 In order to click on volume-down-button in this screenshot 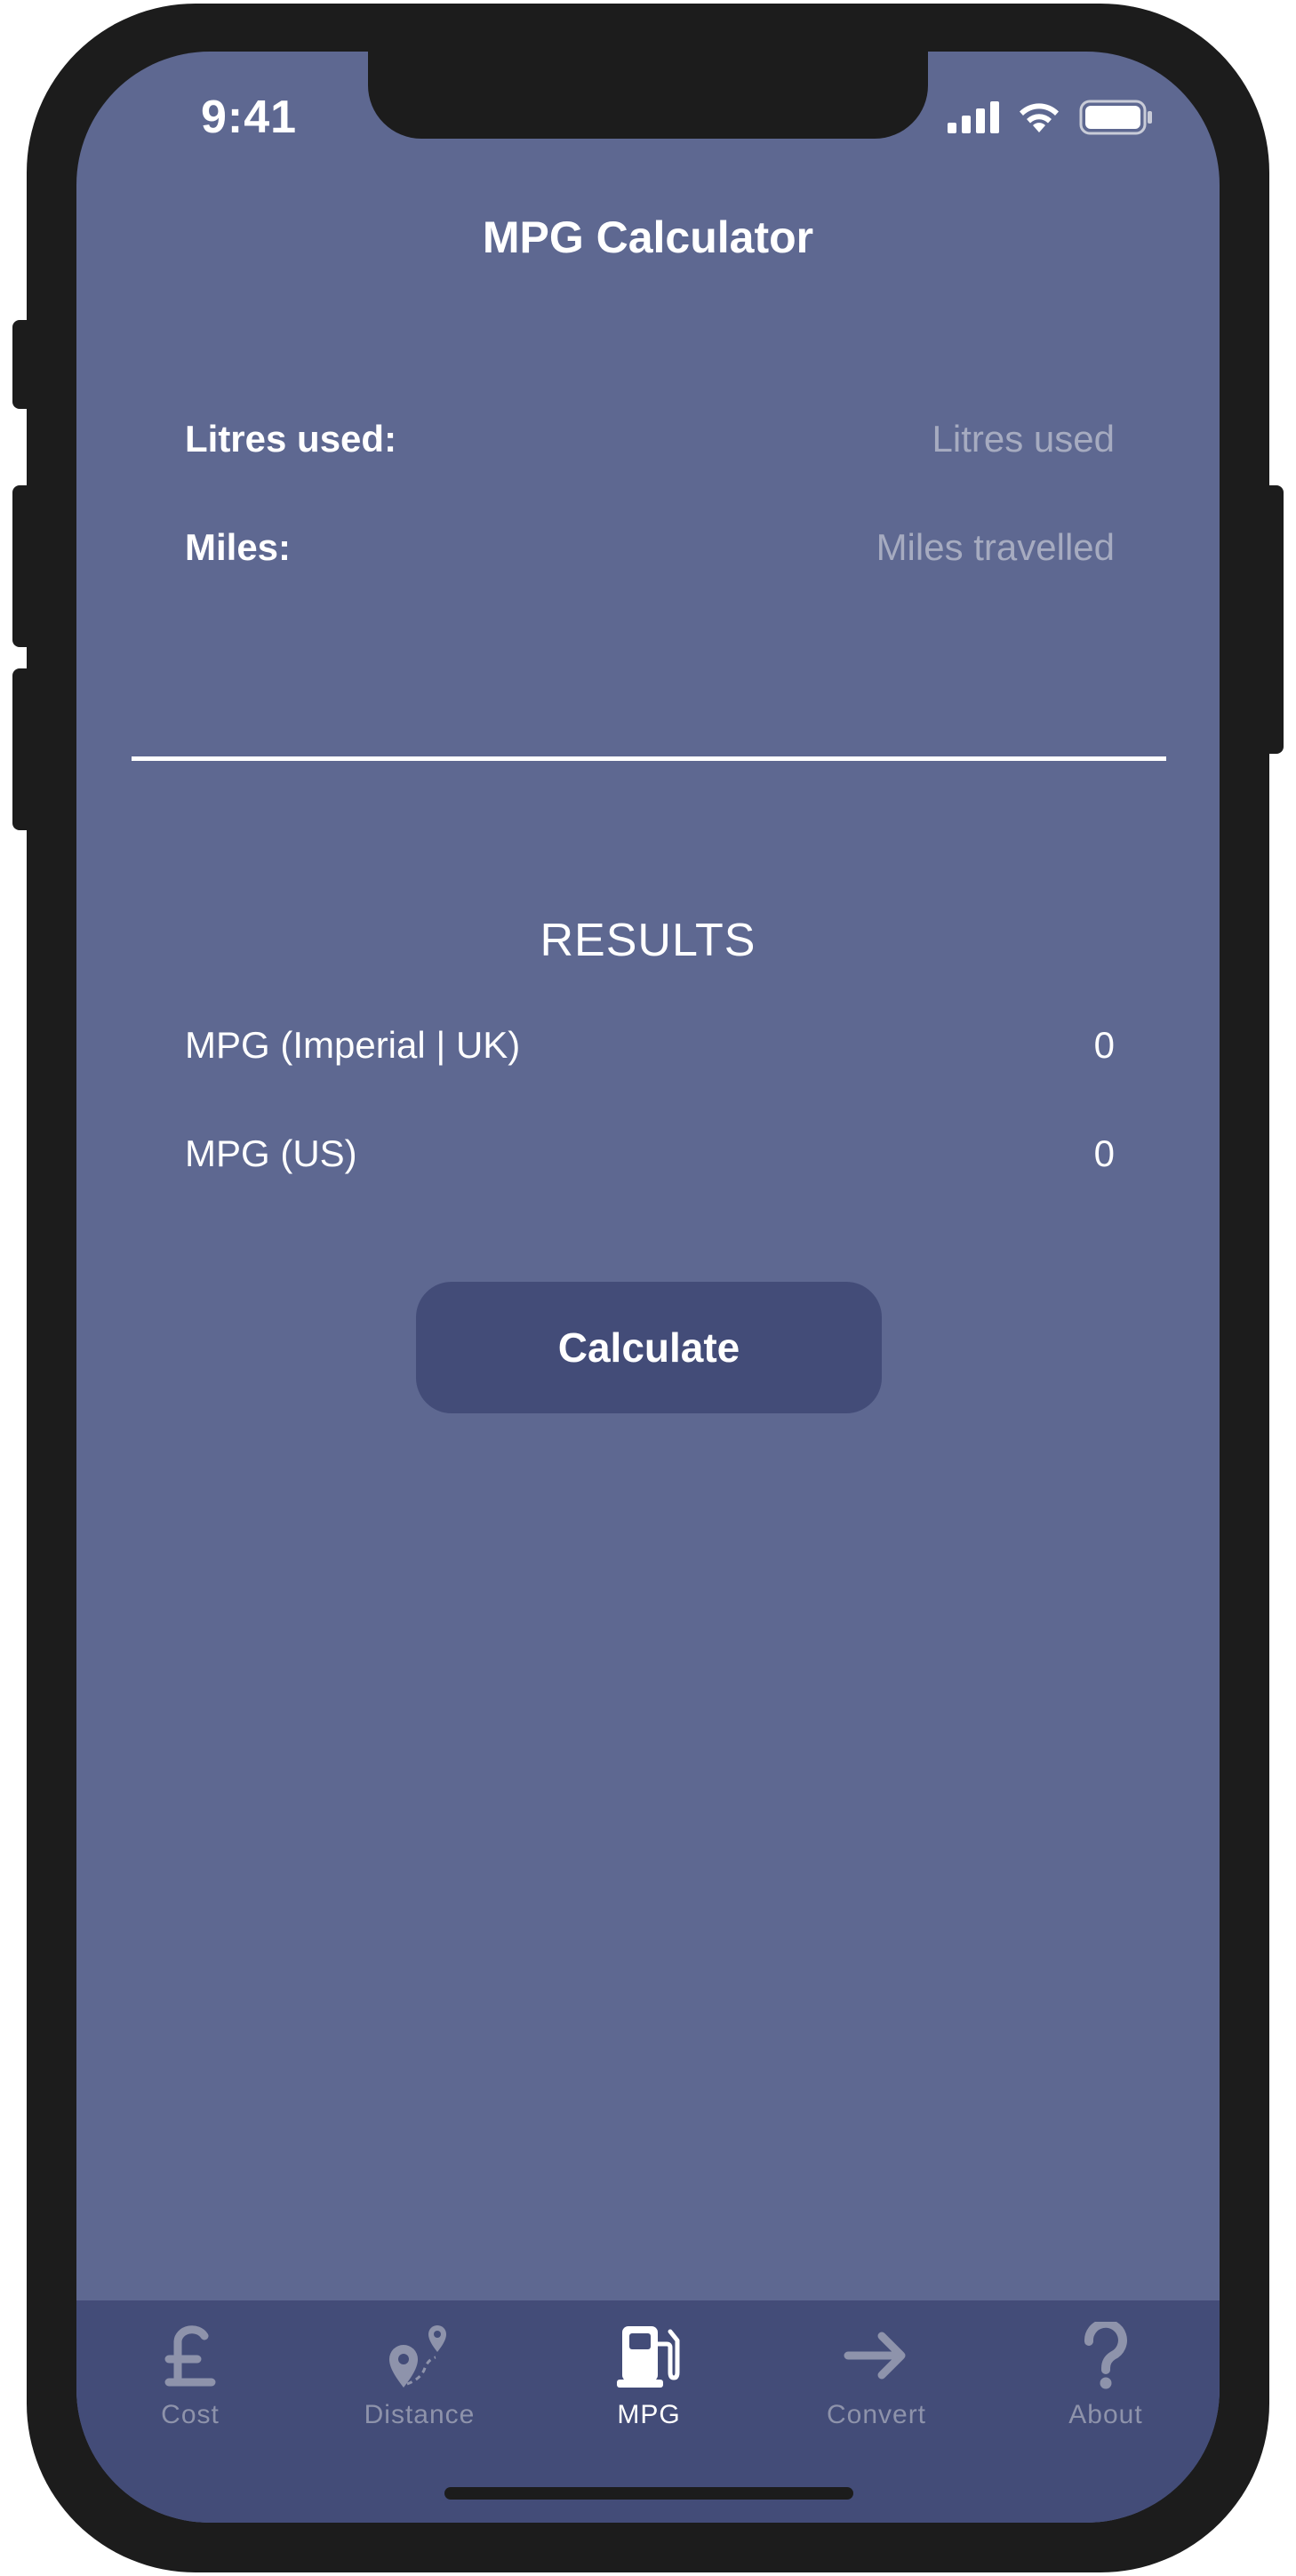, I will do `click(23, 749)`.